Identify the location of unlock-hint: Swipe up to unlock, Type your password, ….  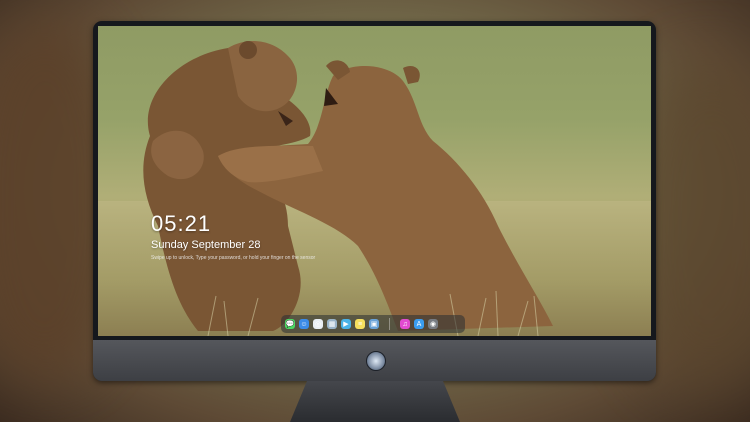
(233, 258).